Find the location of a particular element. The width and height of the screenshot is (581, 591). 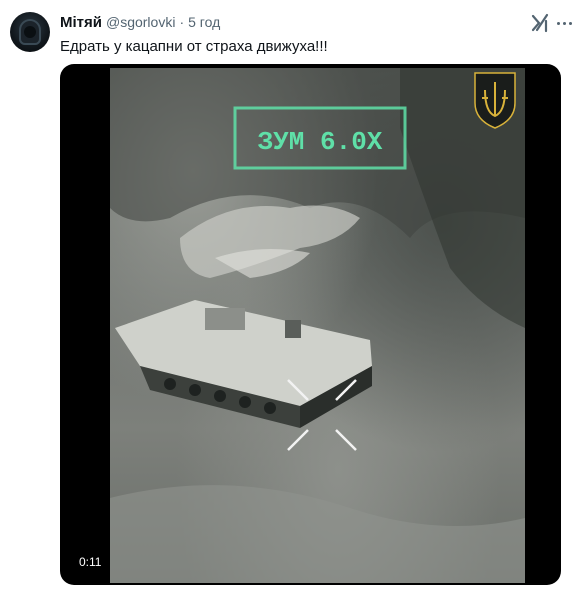

tweet-header: Мітяй @sgorlovki · 5 год is located at coordinates (140, 23).